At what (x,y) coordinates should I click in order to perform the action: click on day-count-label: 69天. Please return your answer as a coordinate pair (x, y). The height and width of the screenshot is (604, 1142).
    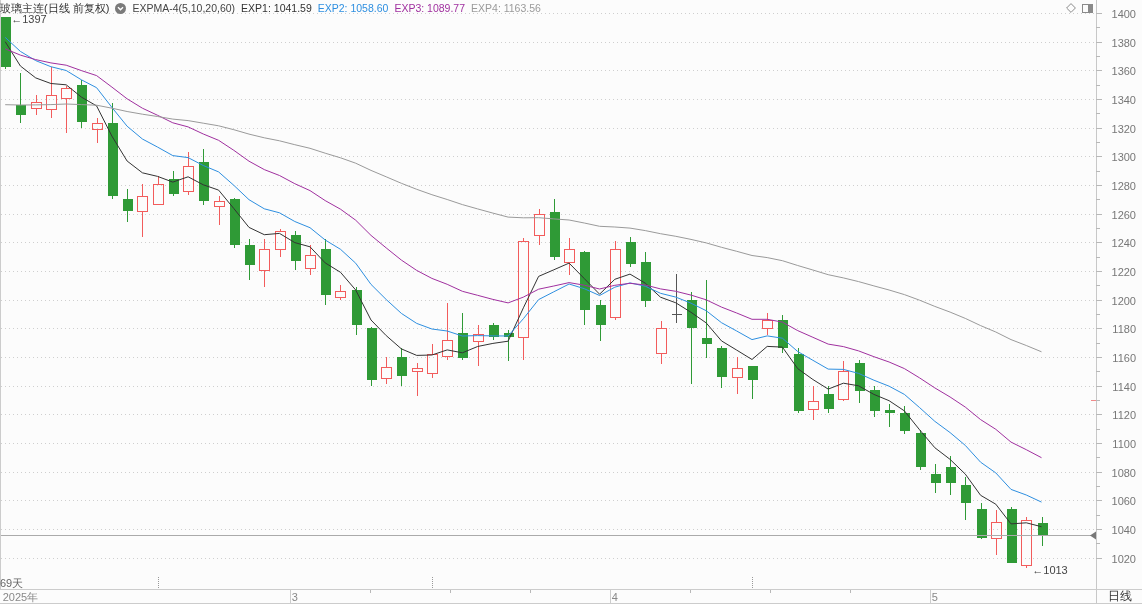
    Looking at the image, I should click on (12, 583).